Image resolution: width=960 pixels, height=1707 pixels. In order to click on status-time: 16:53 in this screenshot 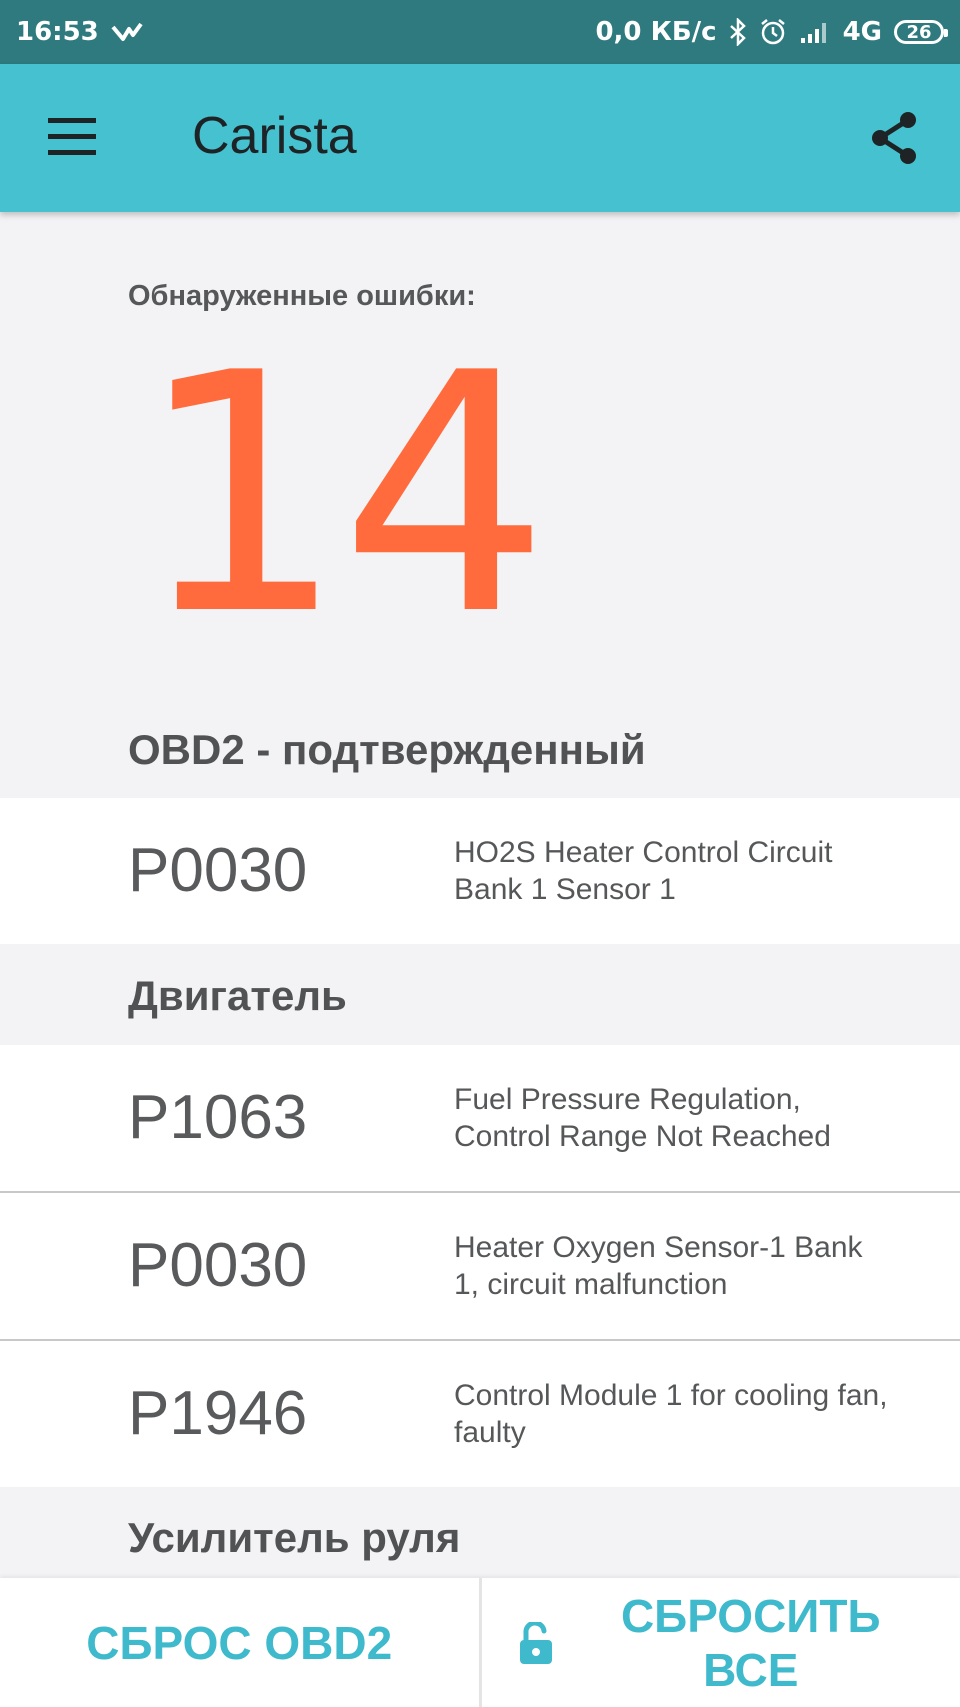, I will do `click(57, 32)`.